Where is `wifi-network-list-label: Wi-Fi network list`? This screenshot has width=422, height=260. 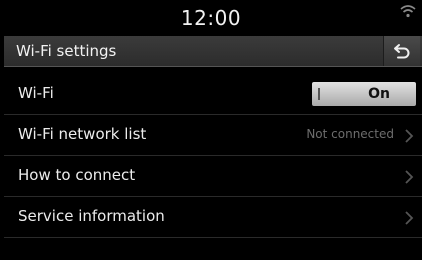
wifi-network-list-label: Wi-Fi network list is located at coordinates (82, 134).